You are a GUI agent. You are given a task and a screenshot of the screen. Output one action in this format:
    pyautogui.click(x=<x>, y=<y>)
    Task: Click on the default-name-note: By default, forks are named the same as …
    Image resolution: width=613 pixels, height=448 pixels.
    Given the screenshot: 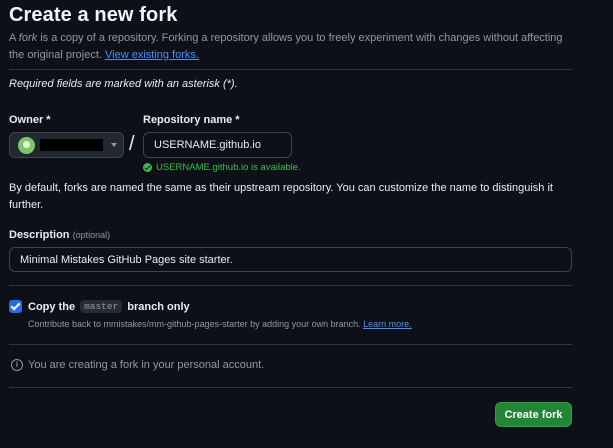 What is the action you would take?
    pyautogui.click(x=281, y=196)
    